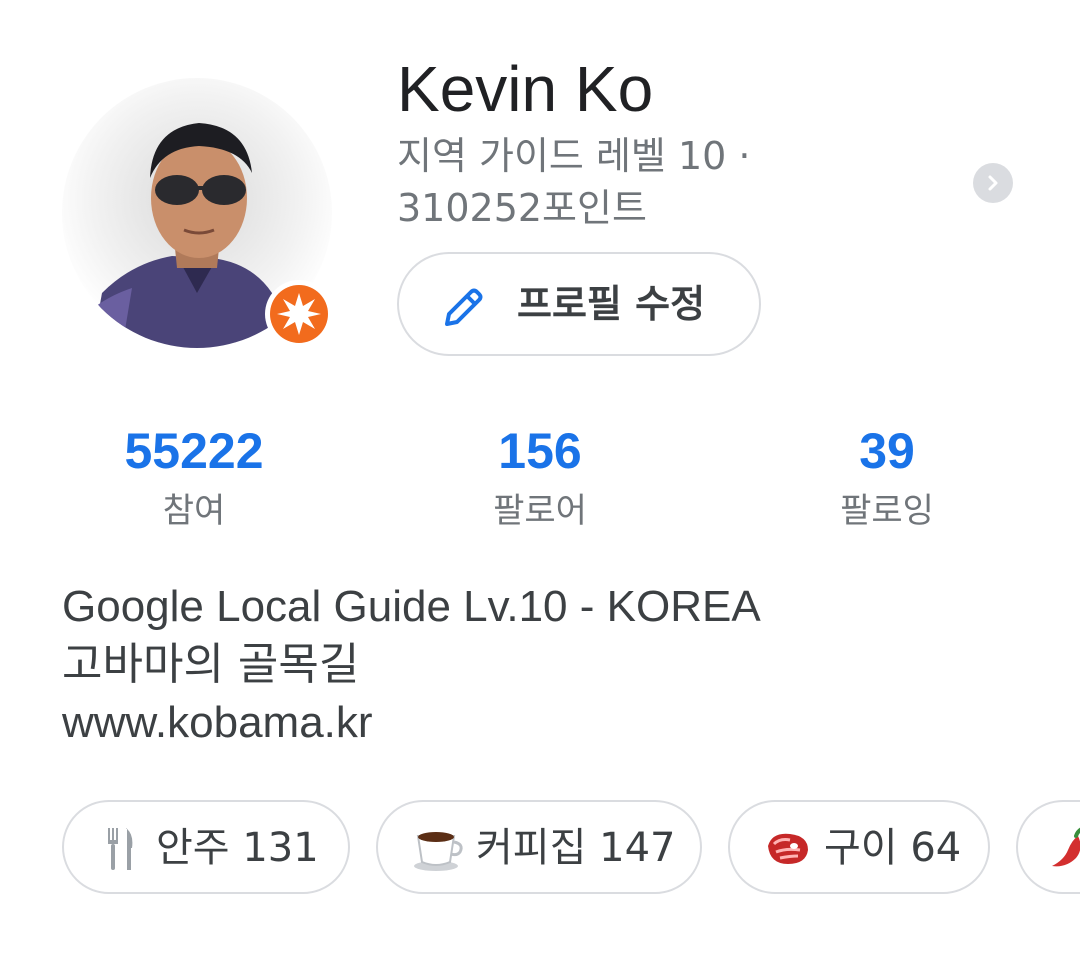 This screenshot has width=1080, height=954. I want to click on stat-value: 156, so click(540, 451).